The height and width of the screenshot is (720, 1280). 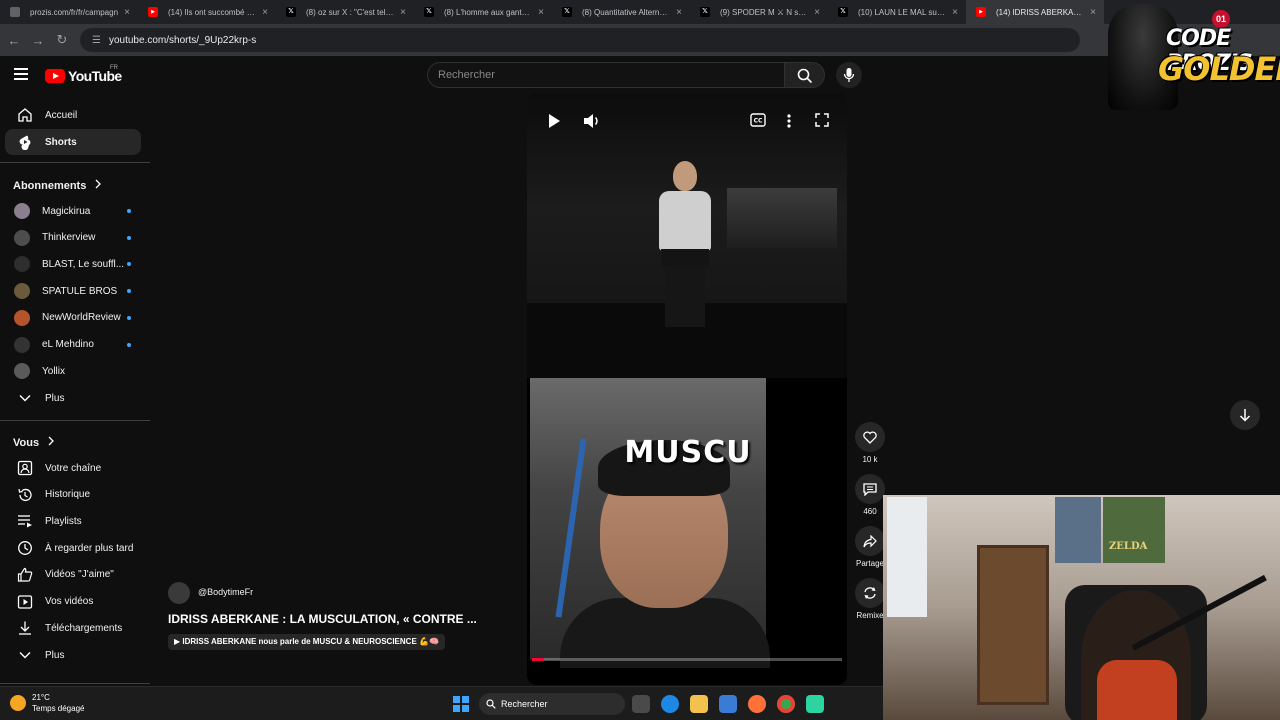 What do you see at coordinates (552, 704) in the screenshot?
I see `taskbar-search: Rechercher` at bounding box center [552, 704].